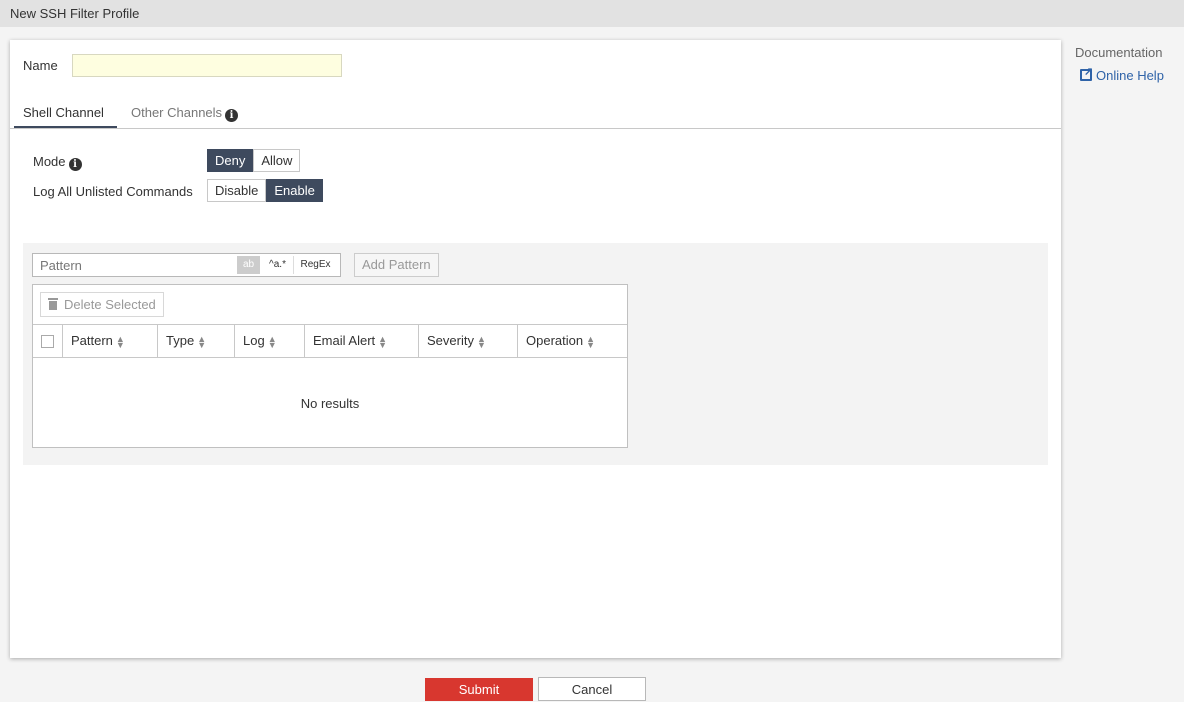 This screenshot has height=702, width=1184. What do you see at coordinates (315, 265) in the screenshot?
I see `match-type-regex: RegEx` at bounding box center [315, 265].